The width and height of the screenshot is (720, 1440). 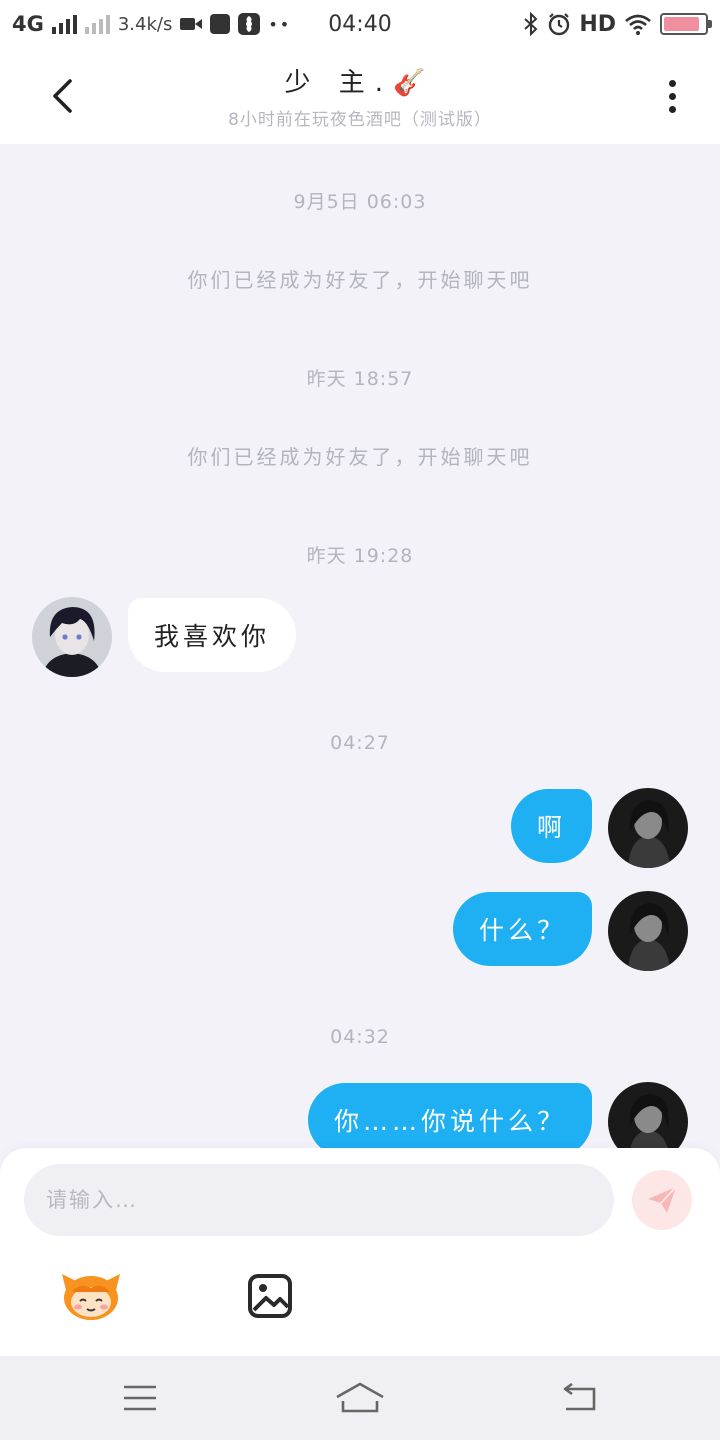 I want to click on nav-back-button, so click(x=580, y=1398).